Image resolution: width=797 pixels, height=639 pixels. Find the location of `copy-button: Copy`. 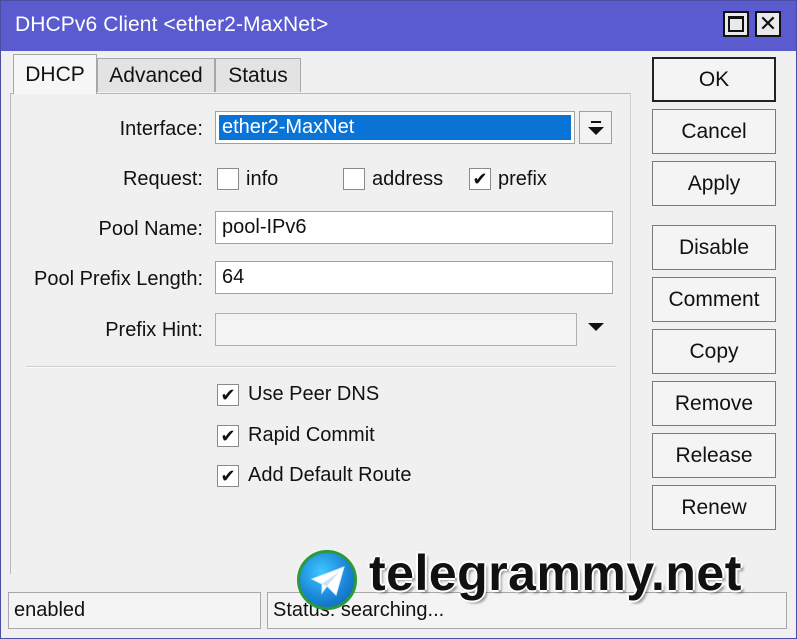

copy-button: Copy is located at coordinates (714, 351).